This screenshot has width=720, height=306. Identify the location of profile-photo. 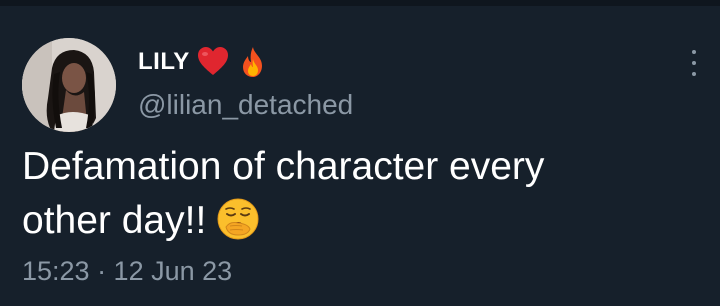
(69, 85).